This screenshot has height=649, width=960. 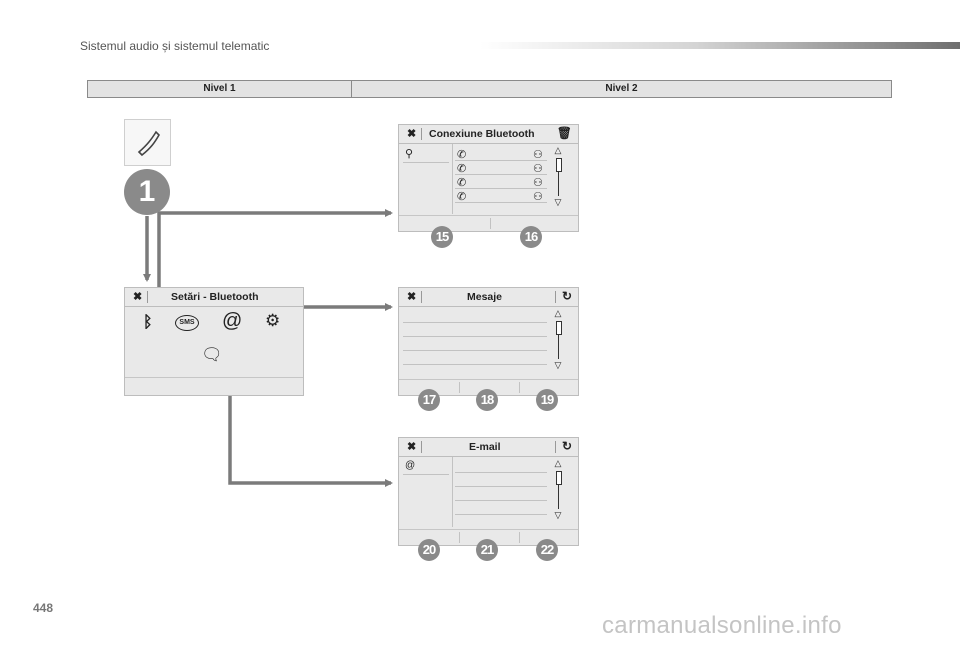 What do you see at coordinates (148, 323) in the screenshot?
I see `bluetooth-icon: ᛒ` at bounding box center [148, 323].